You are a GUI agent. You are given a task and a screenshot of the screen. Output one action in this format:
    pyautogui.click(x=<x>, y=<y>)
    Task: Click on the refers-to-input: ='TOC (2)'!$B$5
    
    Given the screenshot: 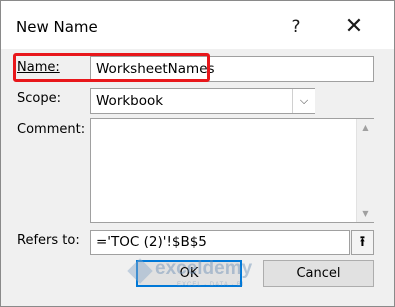 What is the action you would take?
    pyautogui.click(x=220, y=242)
    